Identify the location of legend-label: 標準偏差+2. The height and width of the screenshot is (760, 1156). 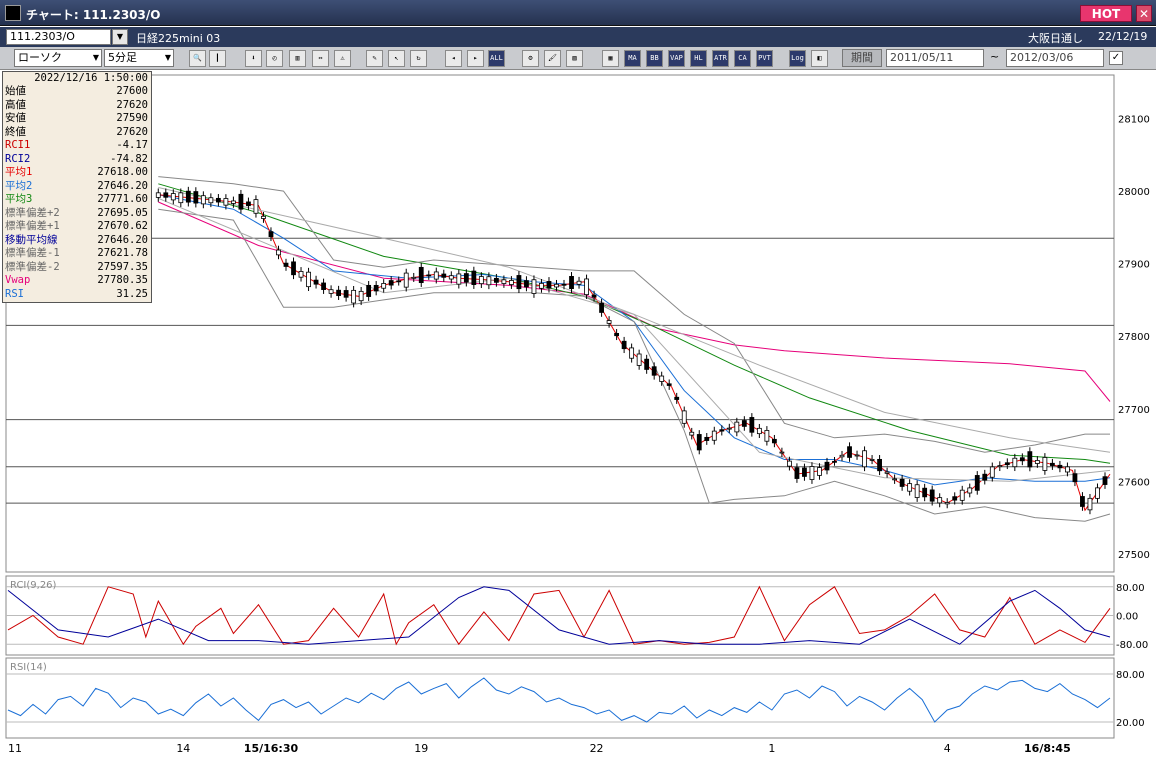
(32, 212).